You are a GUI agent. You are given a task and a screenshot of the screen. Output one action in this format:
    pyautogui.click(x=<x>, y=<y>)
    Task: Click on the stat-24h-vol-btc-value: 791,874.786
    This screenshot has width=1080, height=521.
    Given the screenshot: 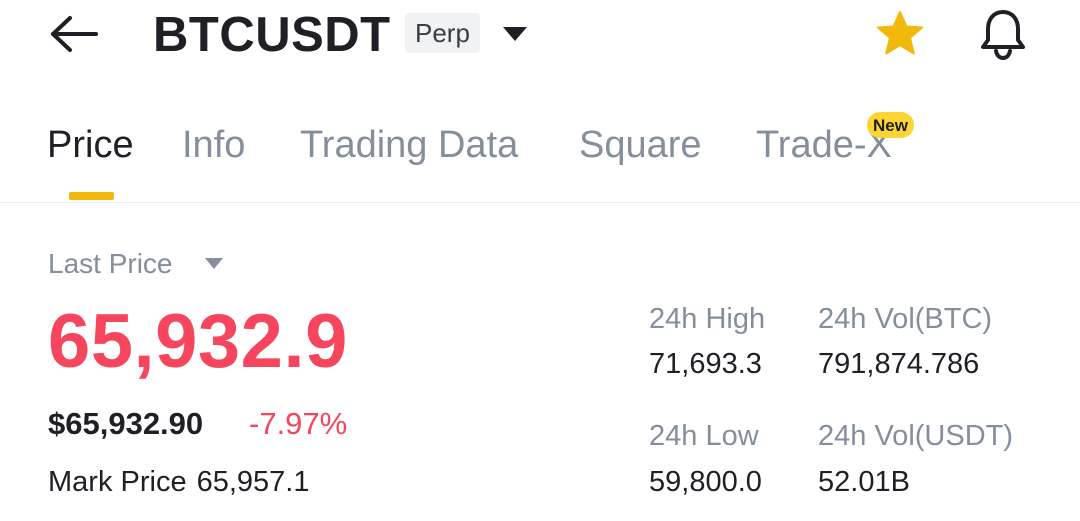 What is the action you would take?
    pyautogui.click(x=899, y=364)
    